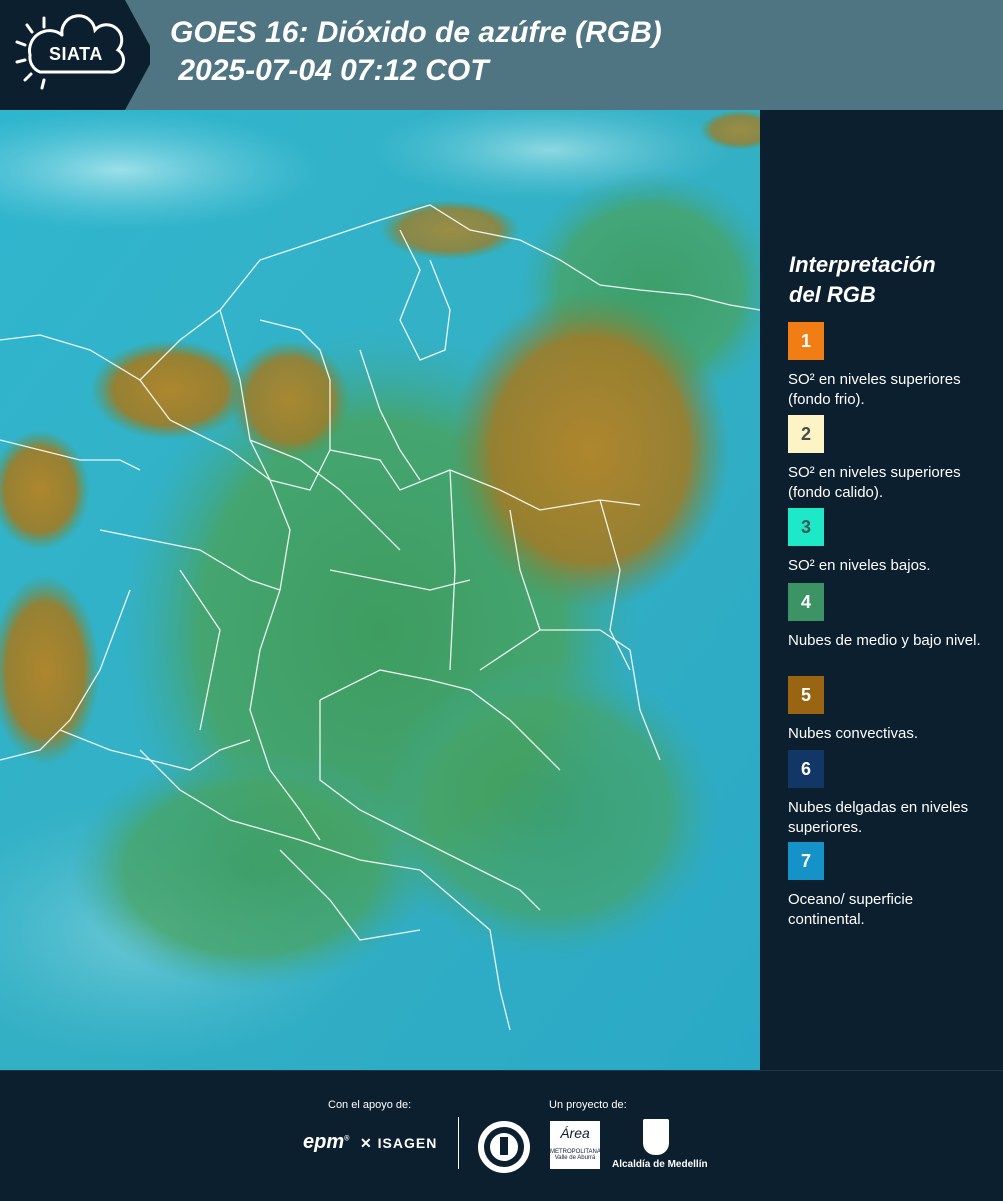 This screenshot has height=1201, width=1003. I want to click on legend-swatch-5: 5, so click(806, 695).